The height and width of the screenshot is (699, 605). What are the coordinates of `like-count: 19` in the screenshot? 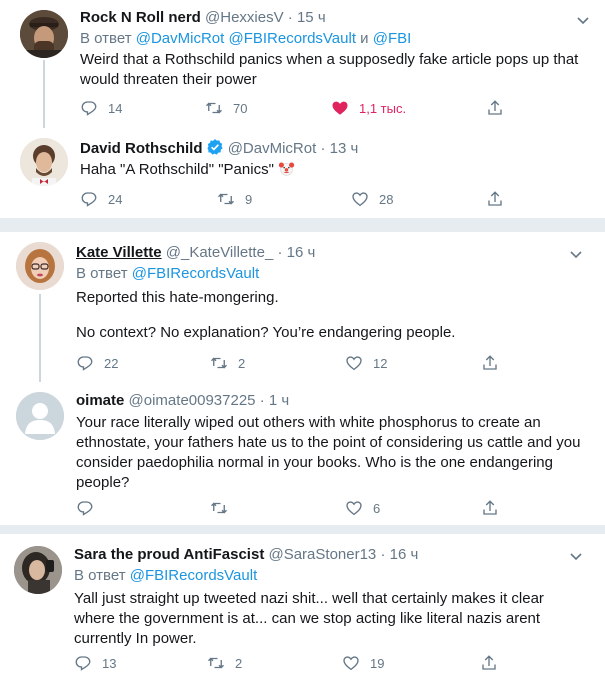 It's located at (377, 663).